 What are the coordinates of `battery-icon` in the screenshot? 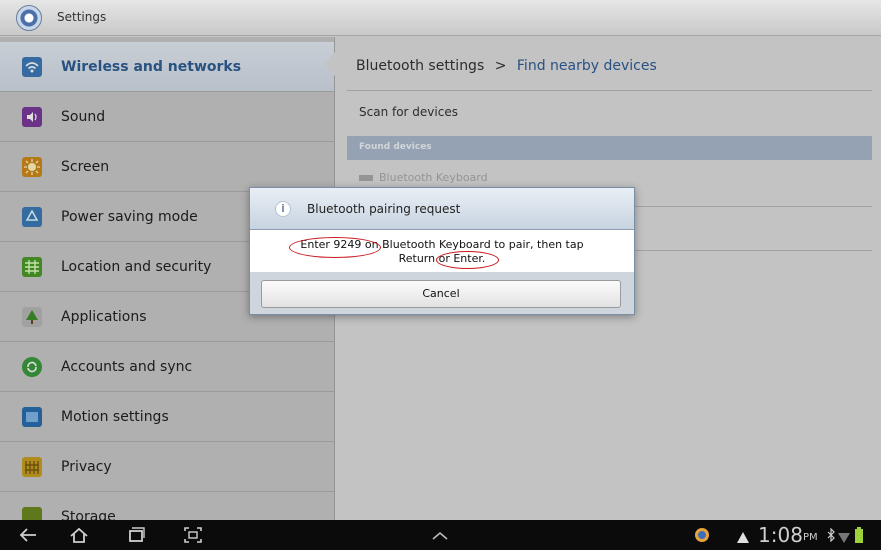 It's located at (859, 537).